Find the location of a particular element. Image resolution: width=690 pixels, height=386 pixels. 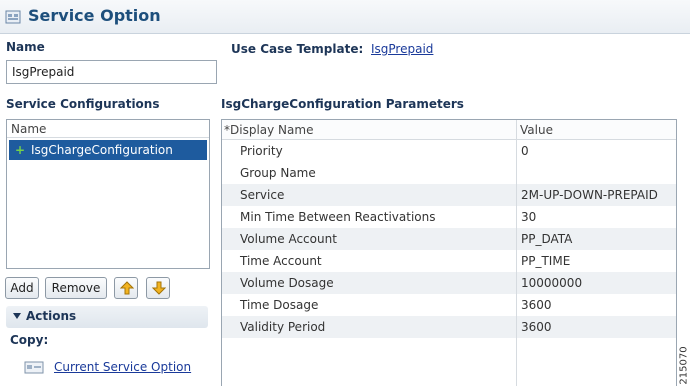

column-divider is located at coordinates (516, 253).